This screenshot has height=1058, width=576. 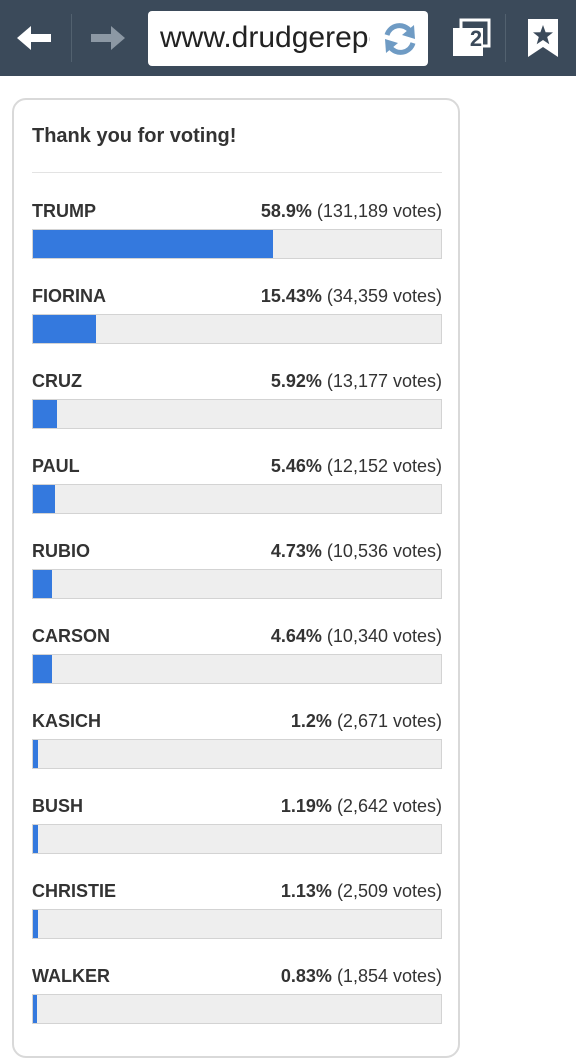 What do you see at coordinates (384, 466) in the screenshot?
I see `vote-count: (12,152 votes)` at bounding box center [384, 466].